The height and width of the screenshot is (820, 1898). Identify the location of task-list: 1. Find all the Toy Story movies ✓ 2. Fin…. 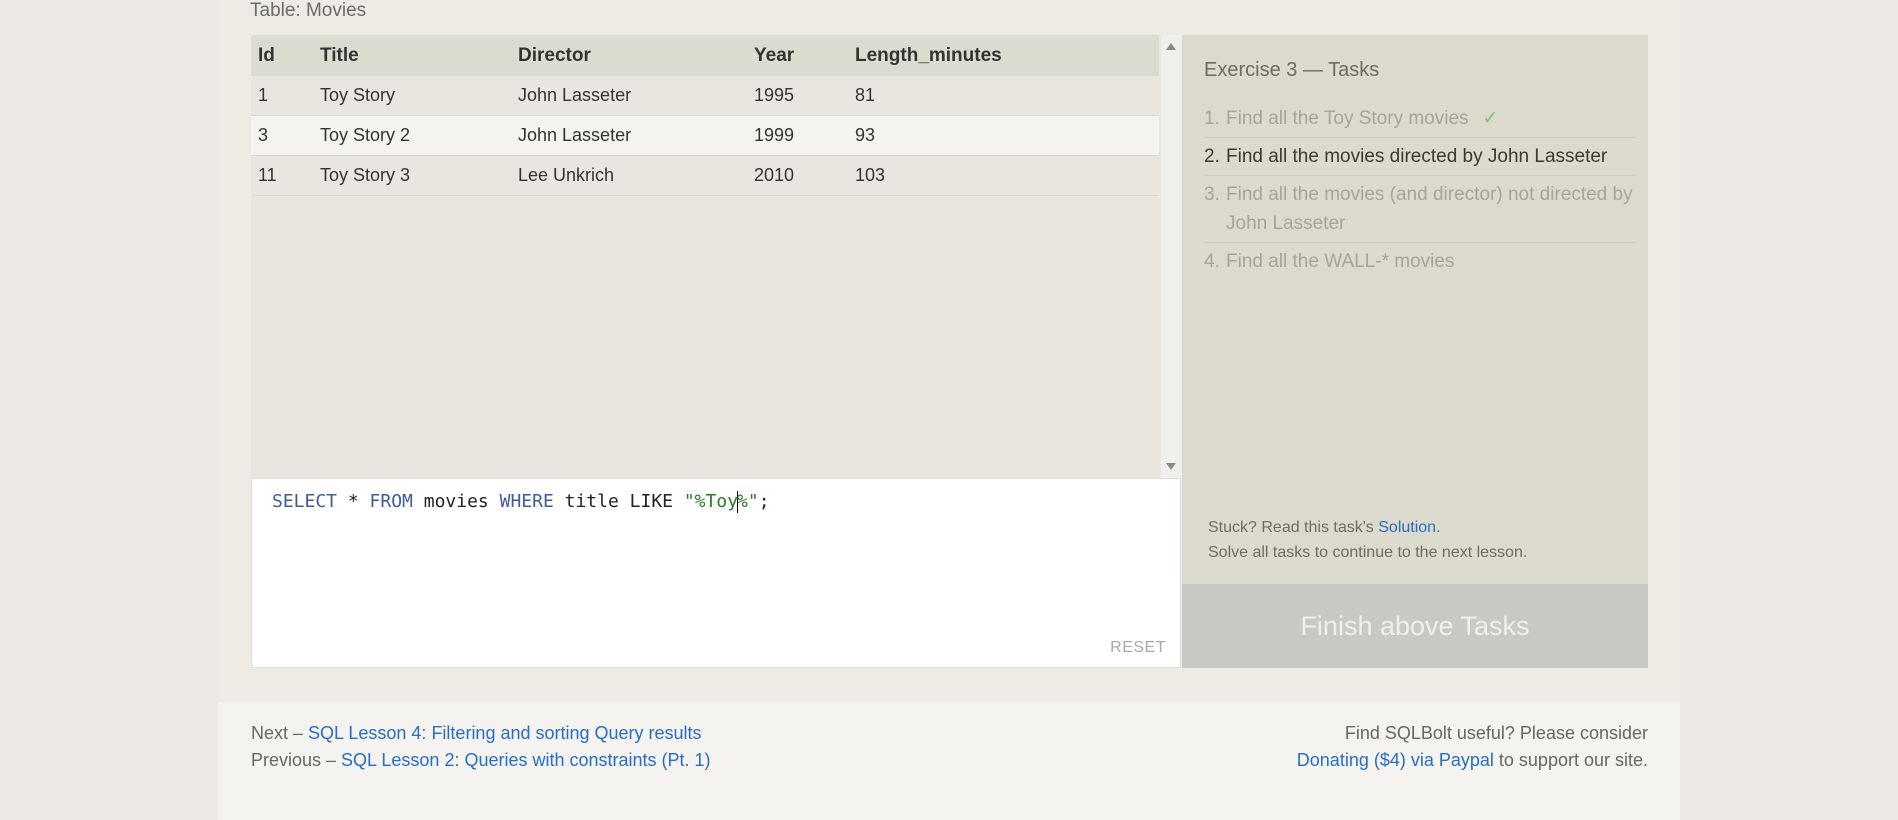
(1420, 190).